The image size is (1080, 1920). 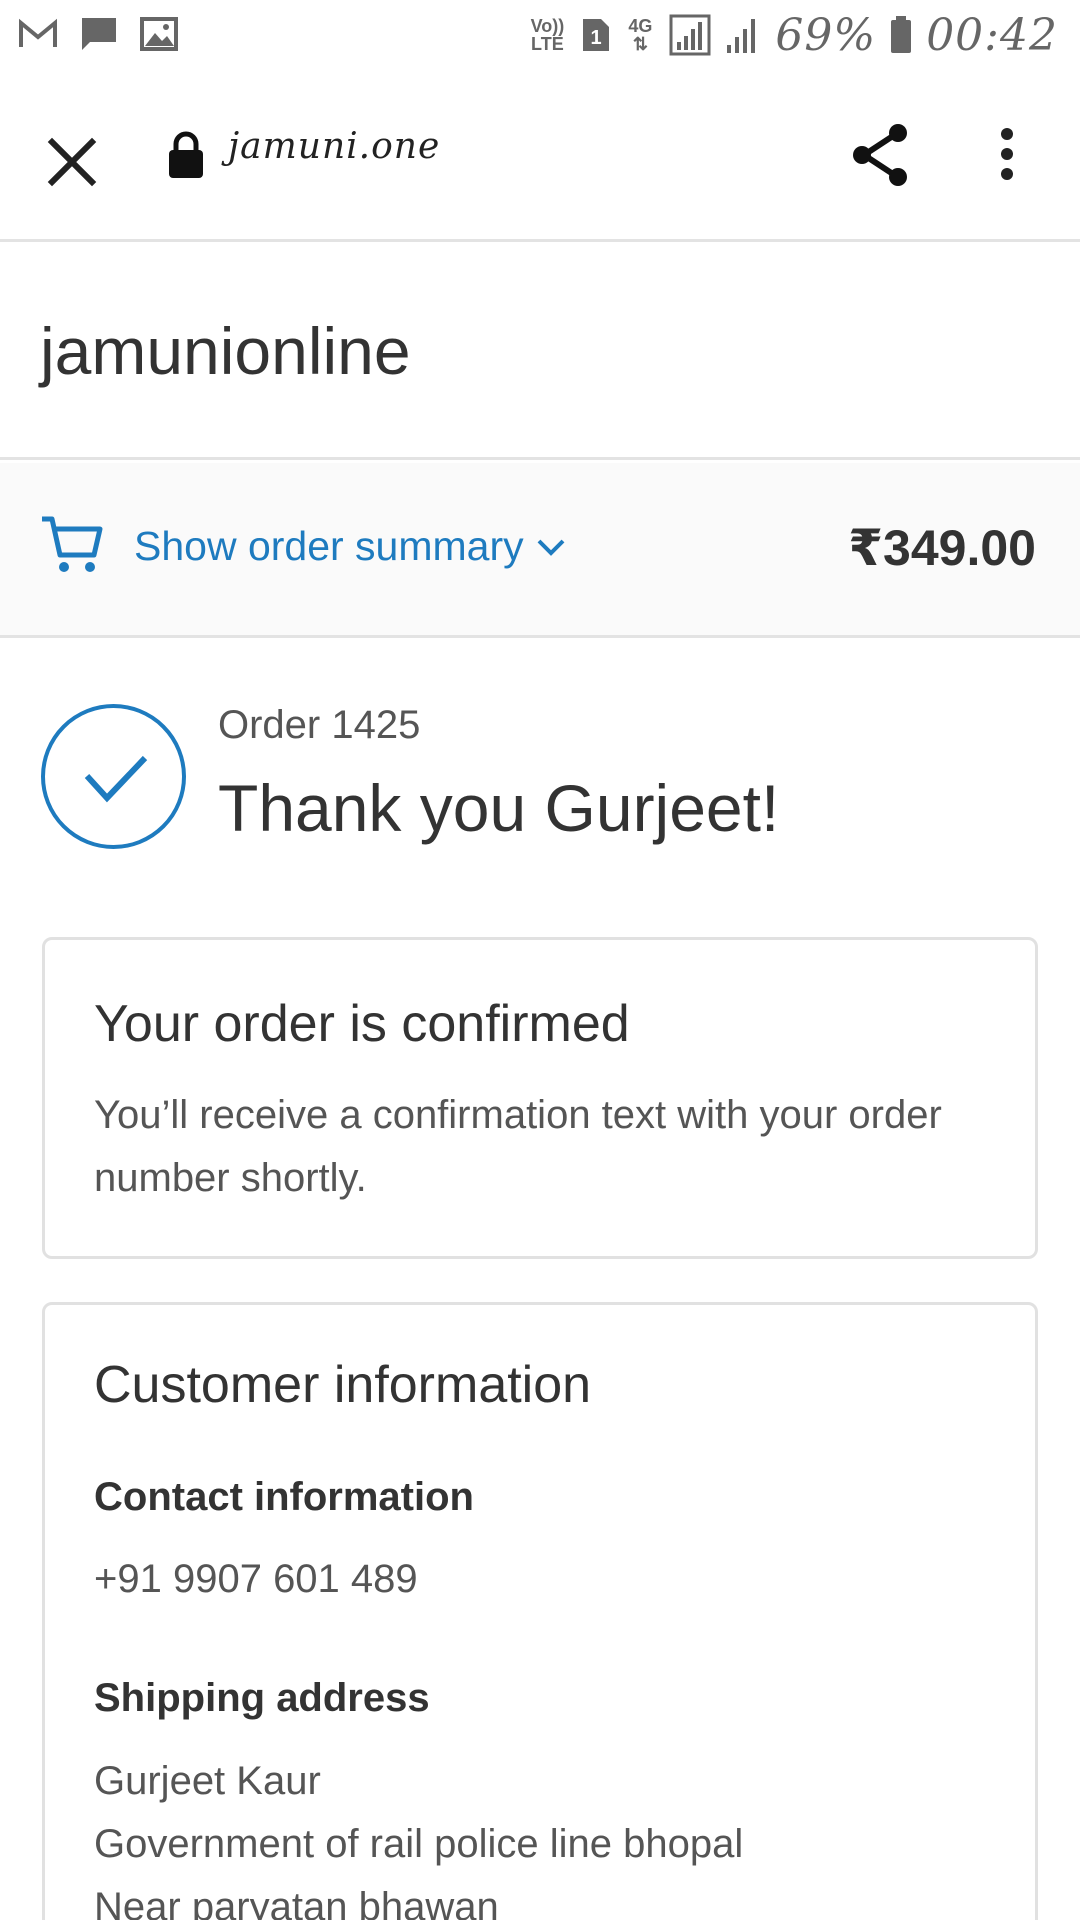 What do you see at coordinates (362, 1024) in the screenshot?
I see `order-confirmed-title: Your order is confirmed` at bounding box center [362, 1024].